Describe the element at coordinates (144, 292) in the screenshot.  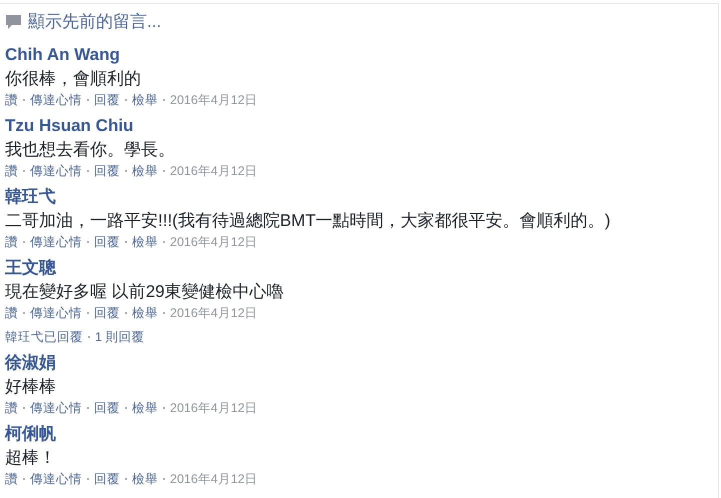
I see `comment-text: 現在變好多喔 以前29東變健檢中心嚕` at that location.